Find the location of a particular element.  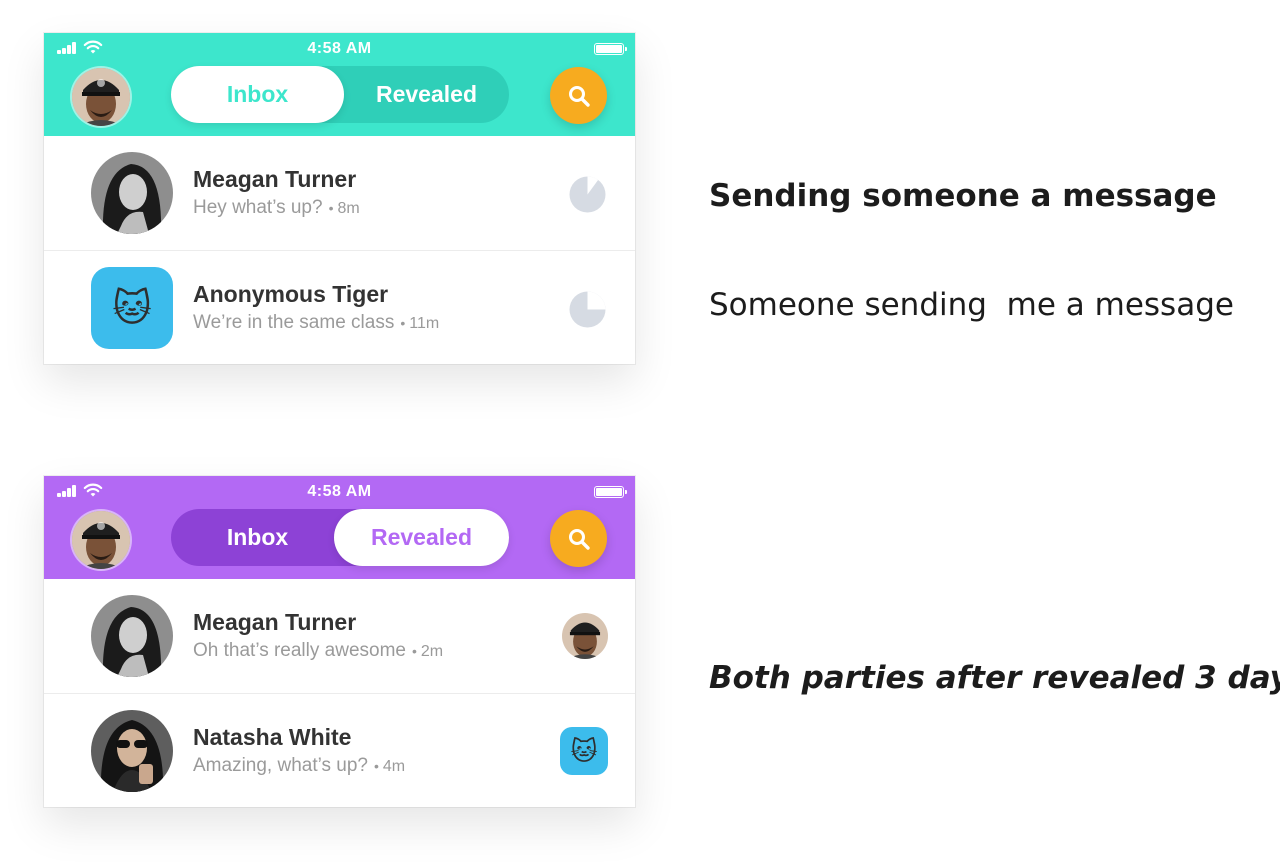

list-item: Meagan Turner Hey what’s up? • 8m is located at coordinates (339, 193).